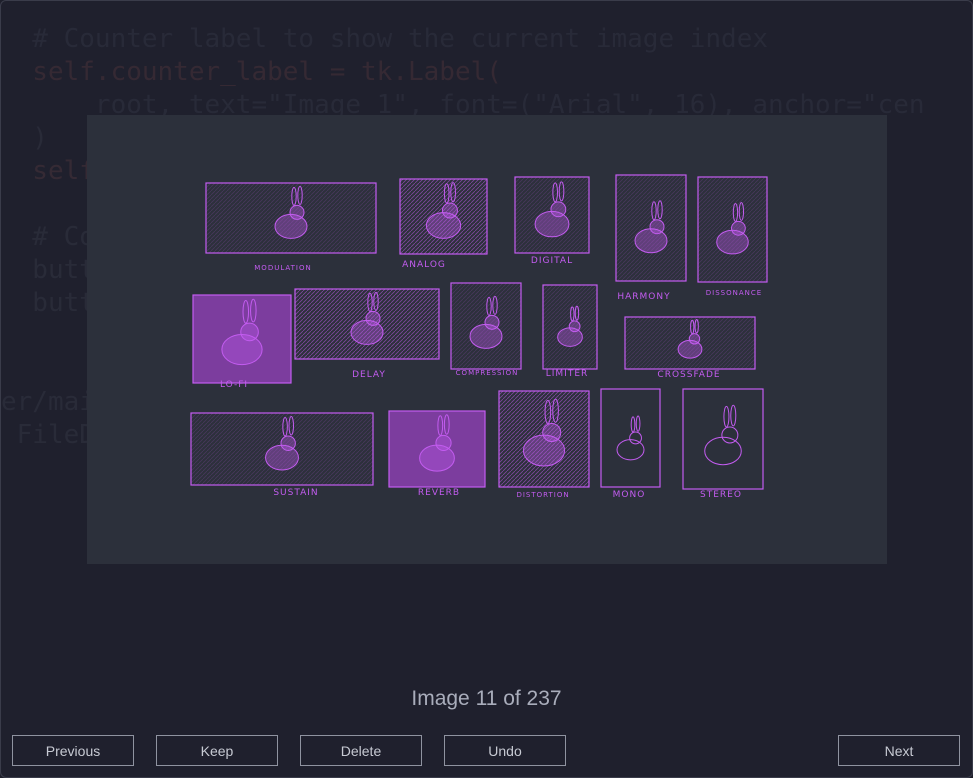  What do you see at coordinates (567, 374) in the screenshot?
I see `artwork-label: LIMITER` at bounding box center [567, 374].